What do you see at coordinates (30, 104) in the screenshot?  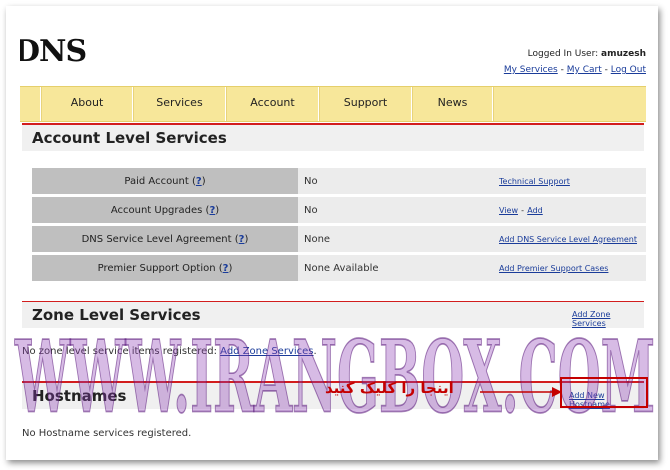 I see `nav-spacer` at bounding box center [30, 104].